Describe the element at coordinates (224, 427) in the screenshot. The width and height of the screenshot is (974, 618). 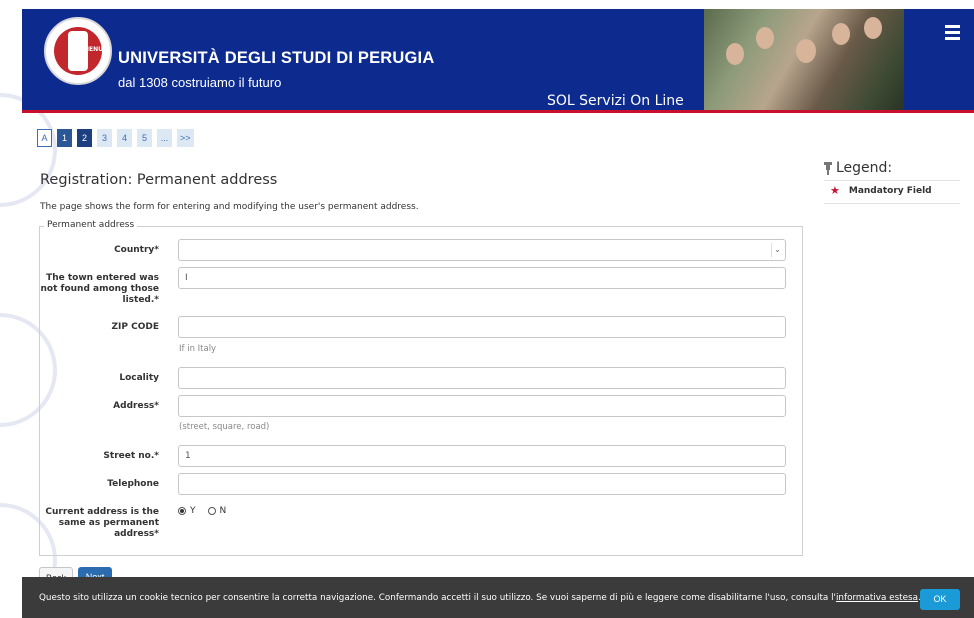
I see `address-hint: (street, square, road)` at that location.